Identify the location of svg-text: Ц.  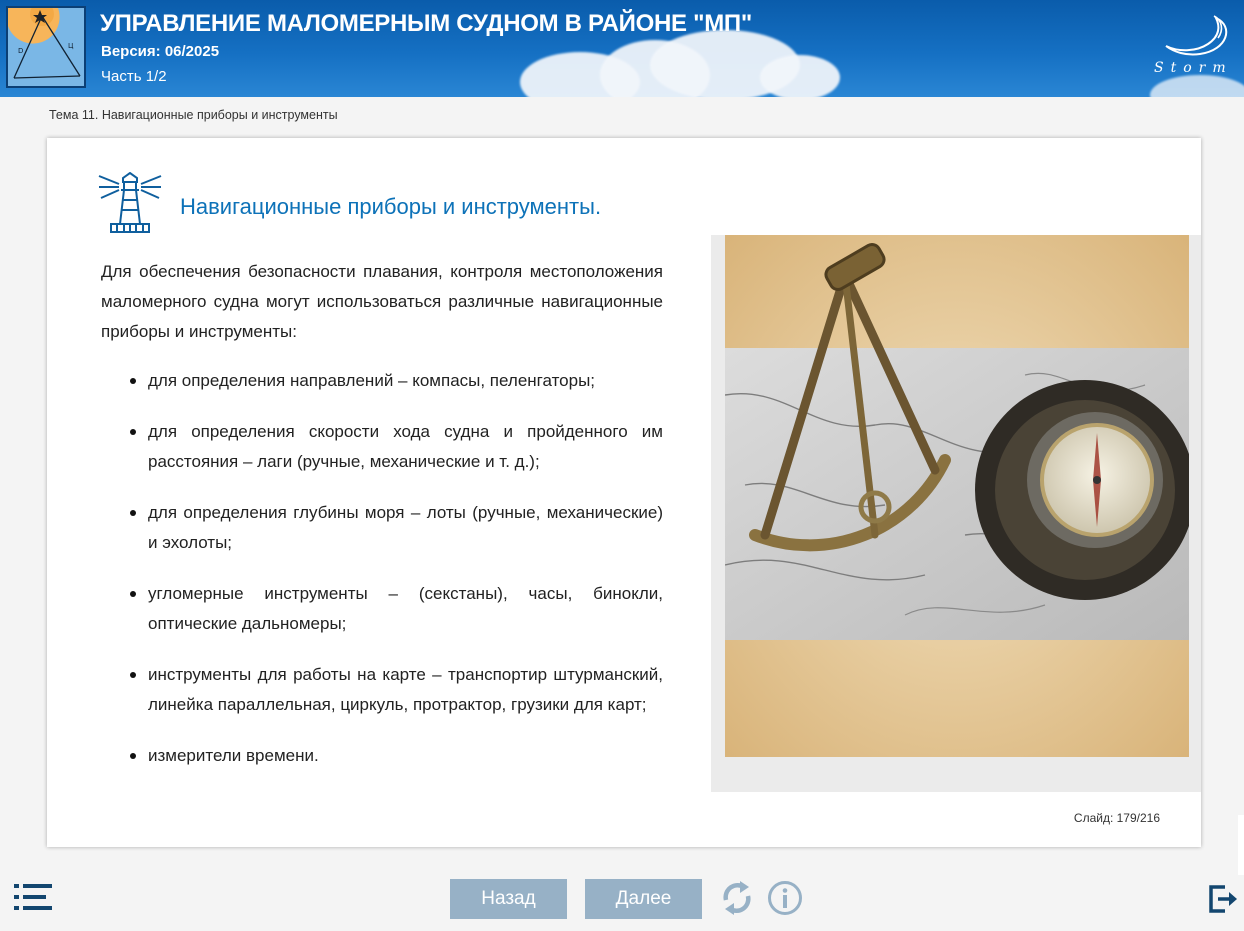
(71, 46).